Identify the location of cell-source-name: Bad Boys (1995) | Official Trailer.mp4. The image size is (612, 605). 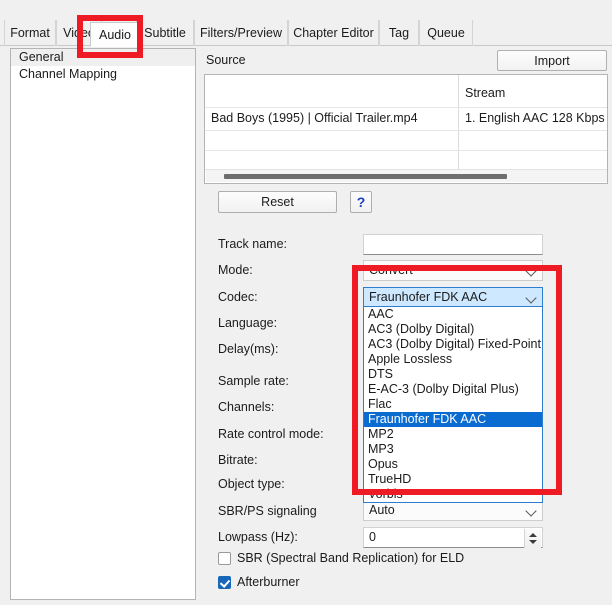
(314, 118).